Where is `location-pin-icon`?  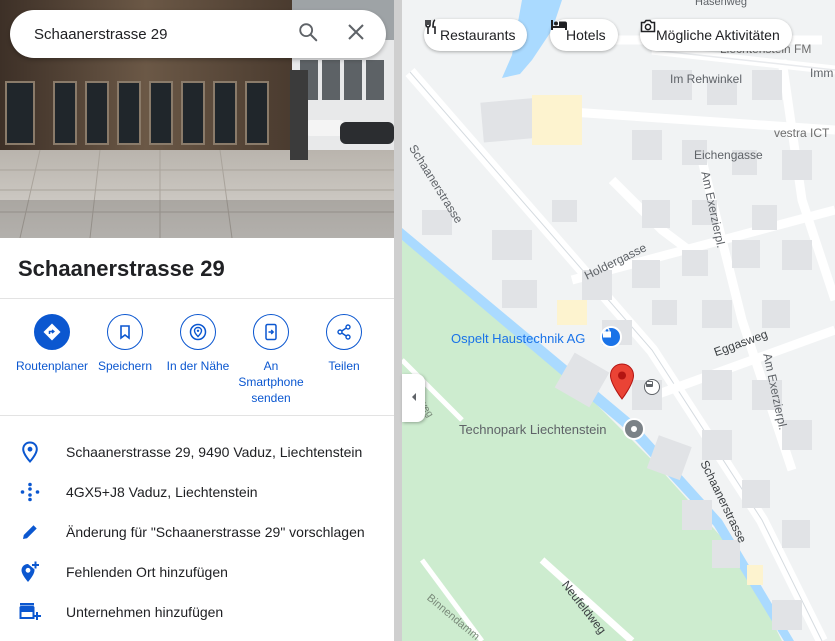
location-pin-icon is located at coordinates (30, 452).